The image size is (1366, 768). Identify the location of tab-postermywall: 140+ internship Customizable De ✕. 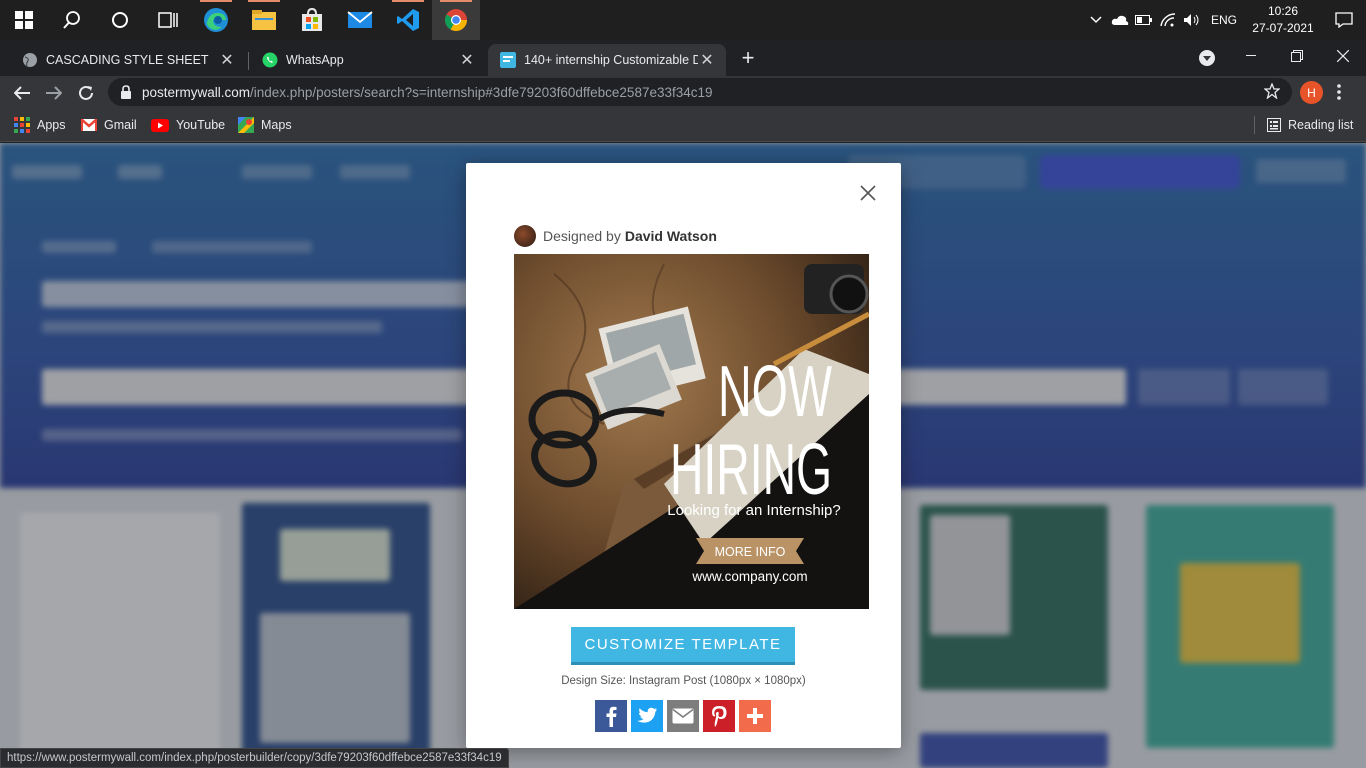
(607, 60).